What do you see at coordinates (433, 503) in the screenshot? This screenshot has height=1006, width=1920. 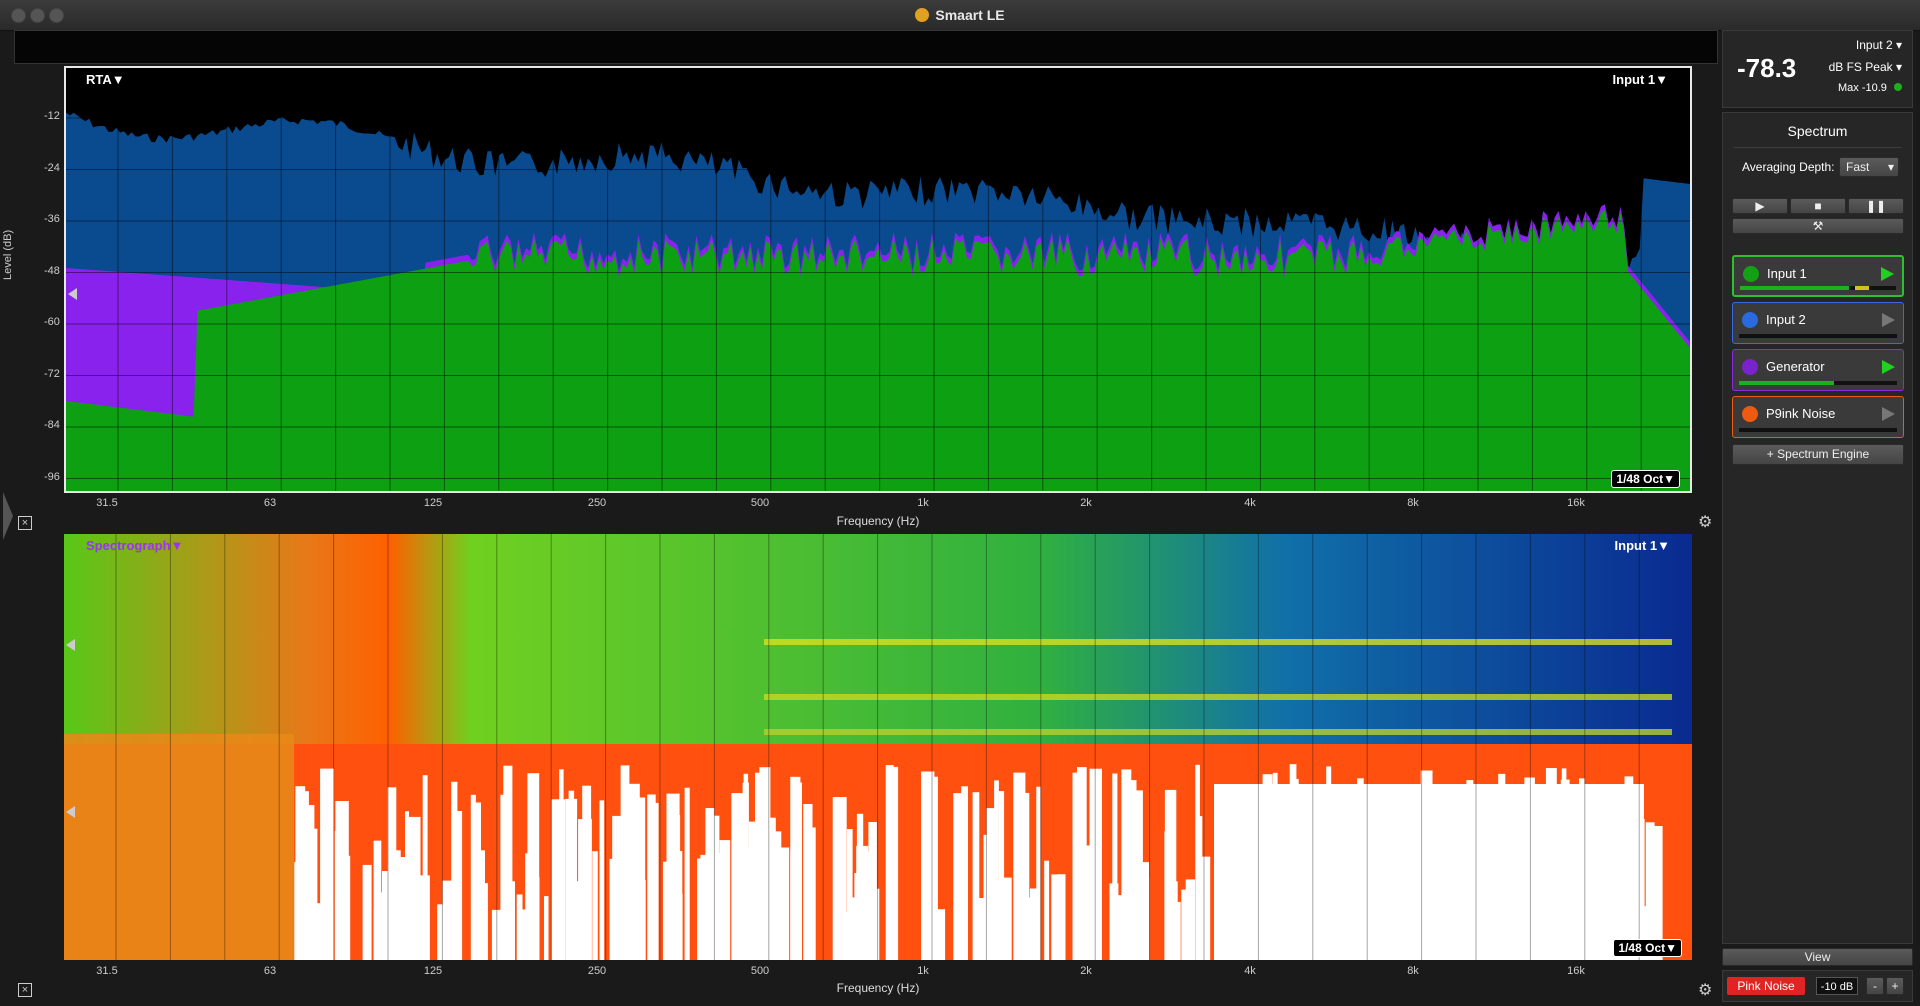 I see `rta-x-tick: 125` at bounding box center [433, 503].